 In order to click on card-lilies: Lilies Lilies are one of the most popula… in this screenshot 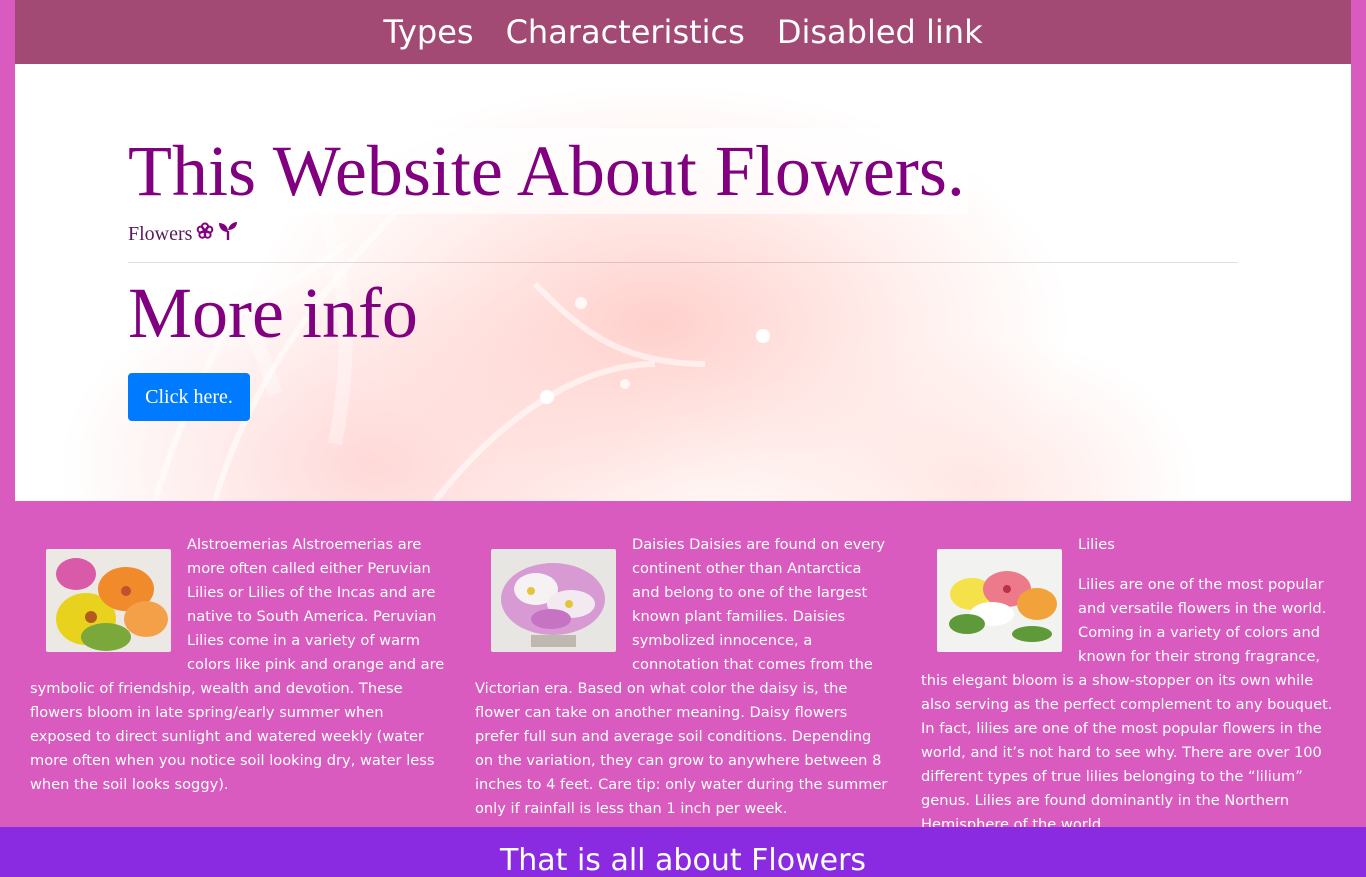, I will do `click(1128, 693)`.